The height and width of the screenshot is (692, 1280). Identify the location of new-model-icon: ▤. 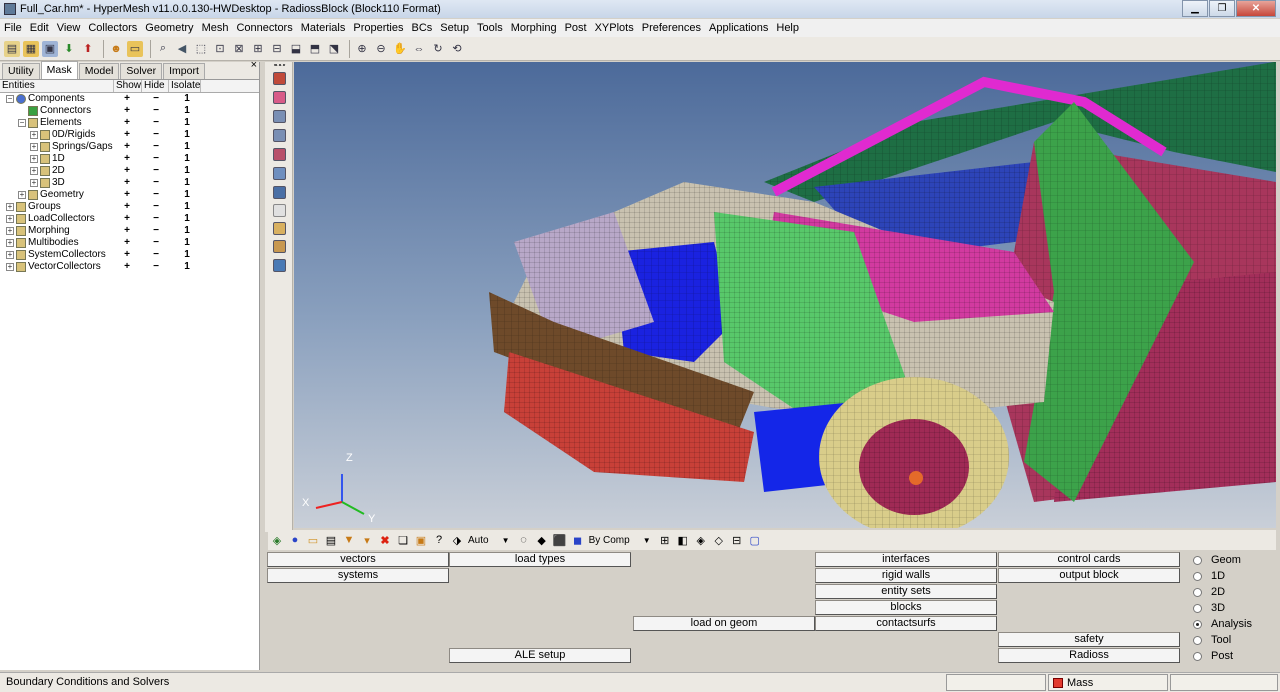
(12, 48).